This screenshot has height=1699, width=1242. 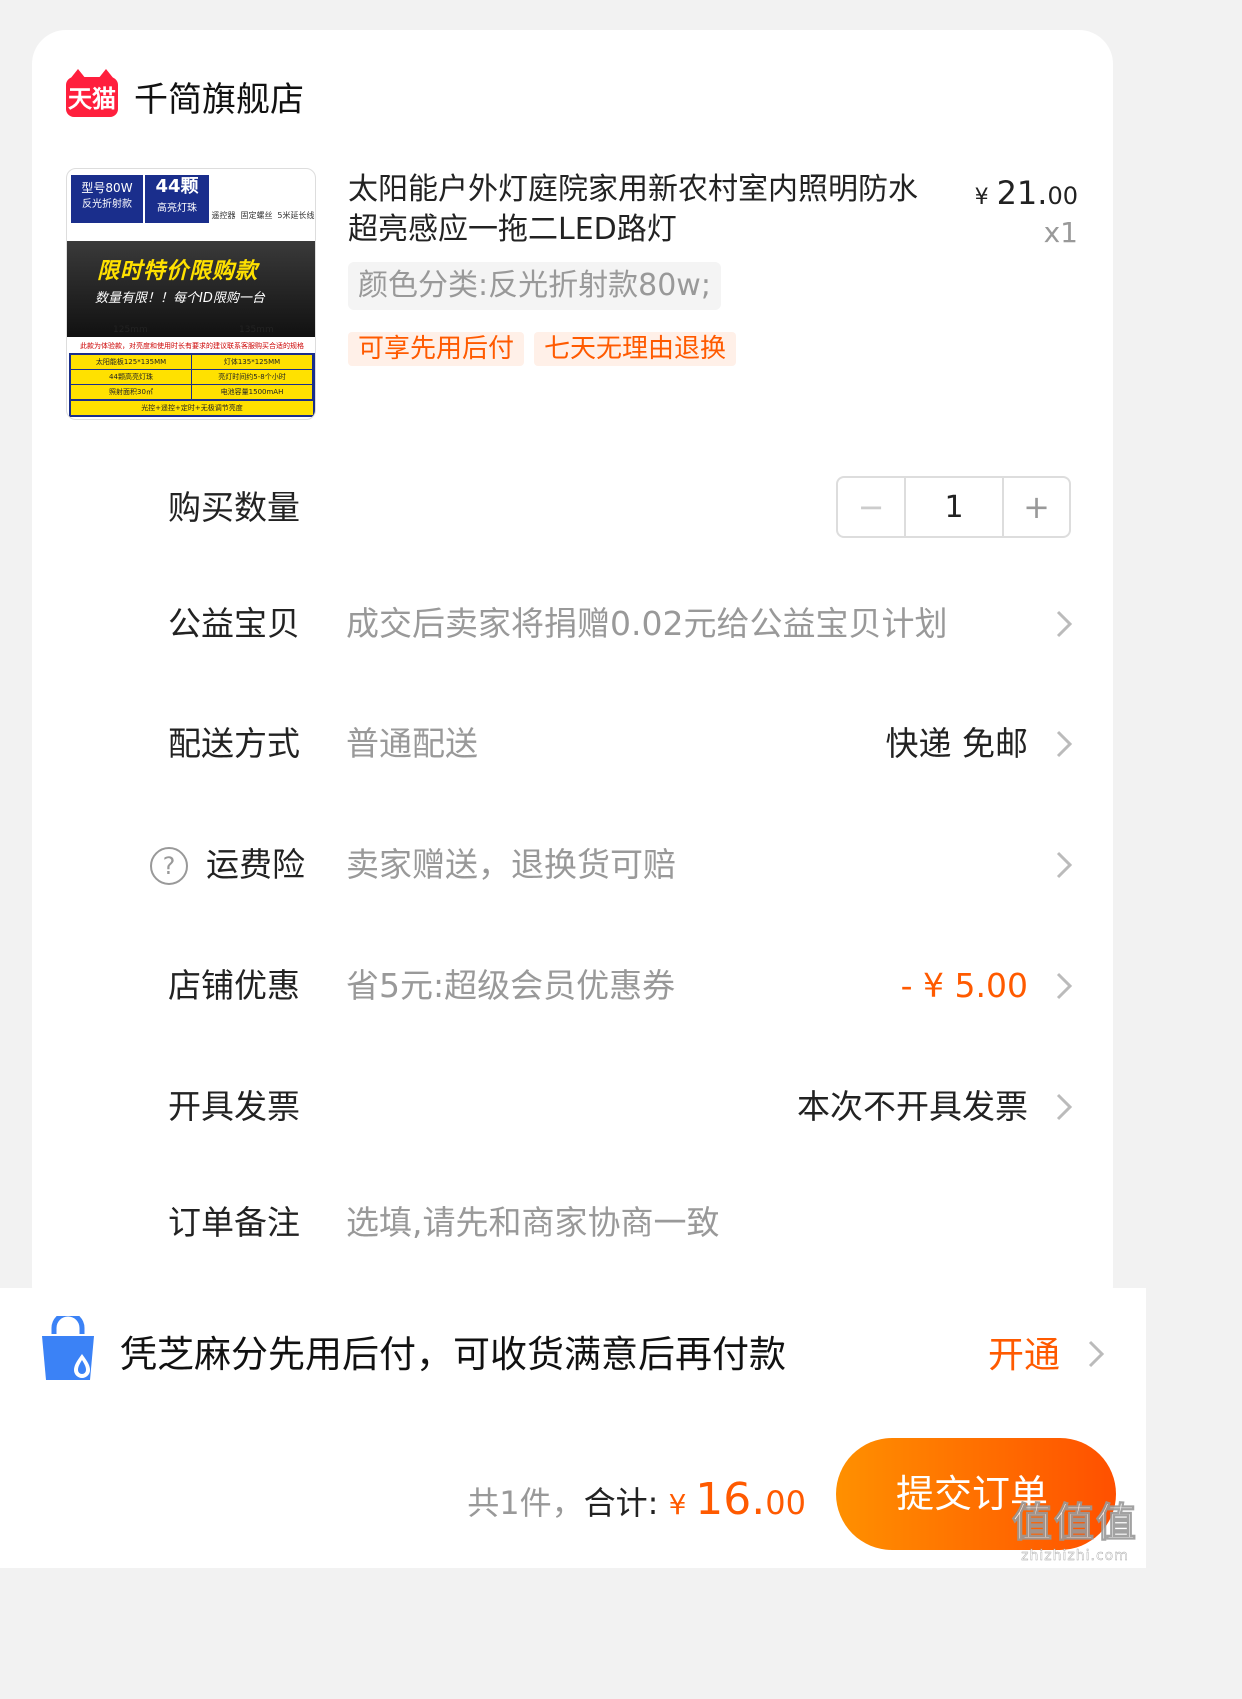 What do you see at coordinates (1024, 1352) in the screenshot?
I see `credit-pay-activate: 开通` at bounding box center [1024, 1352].